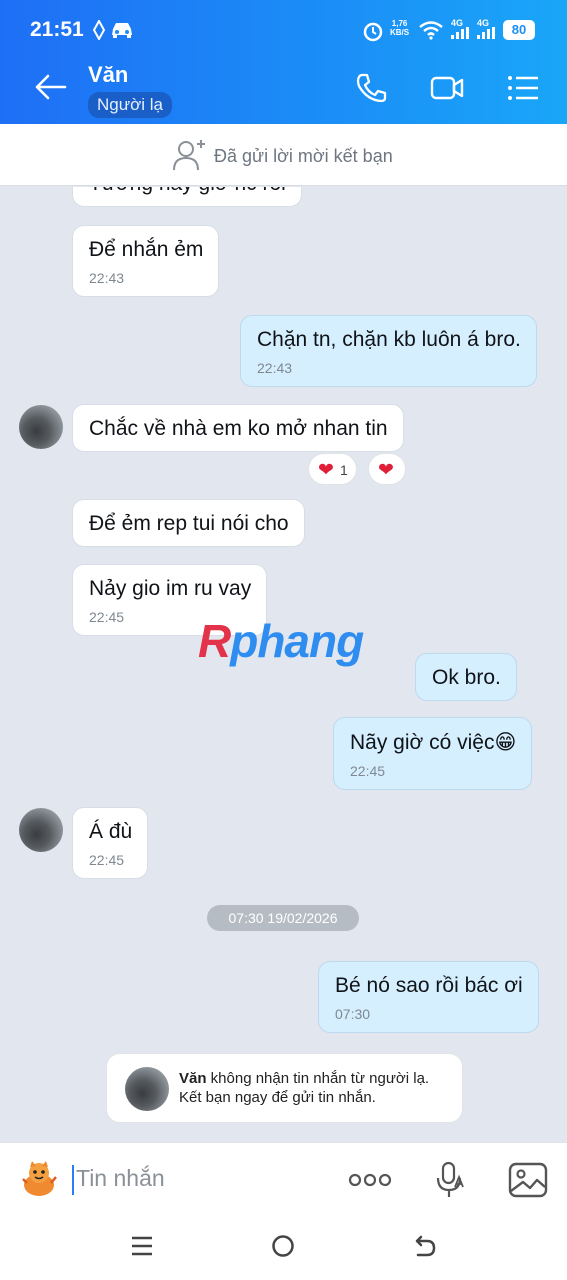 The image size is (567, 1280). Describe the element at coordinates (283, 1179) in the screenshot. I see `message-composer: Tin nhắn` at that location.